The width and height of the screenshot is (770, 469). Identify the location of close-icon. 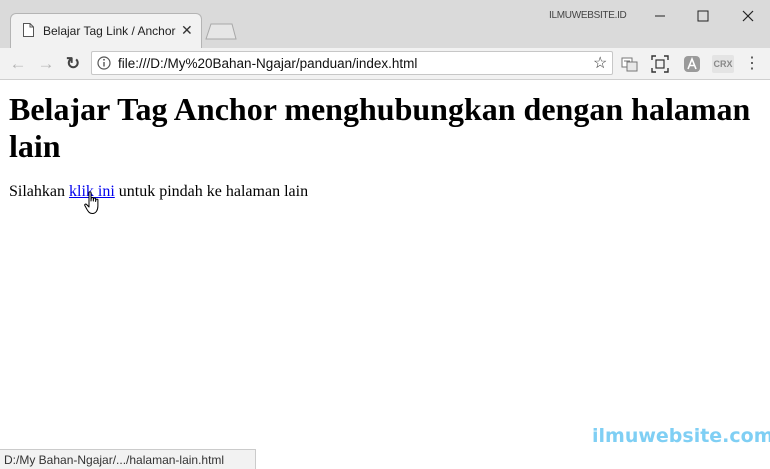
(748, 16).